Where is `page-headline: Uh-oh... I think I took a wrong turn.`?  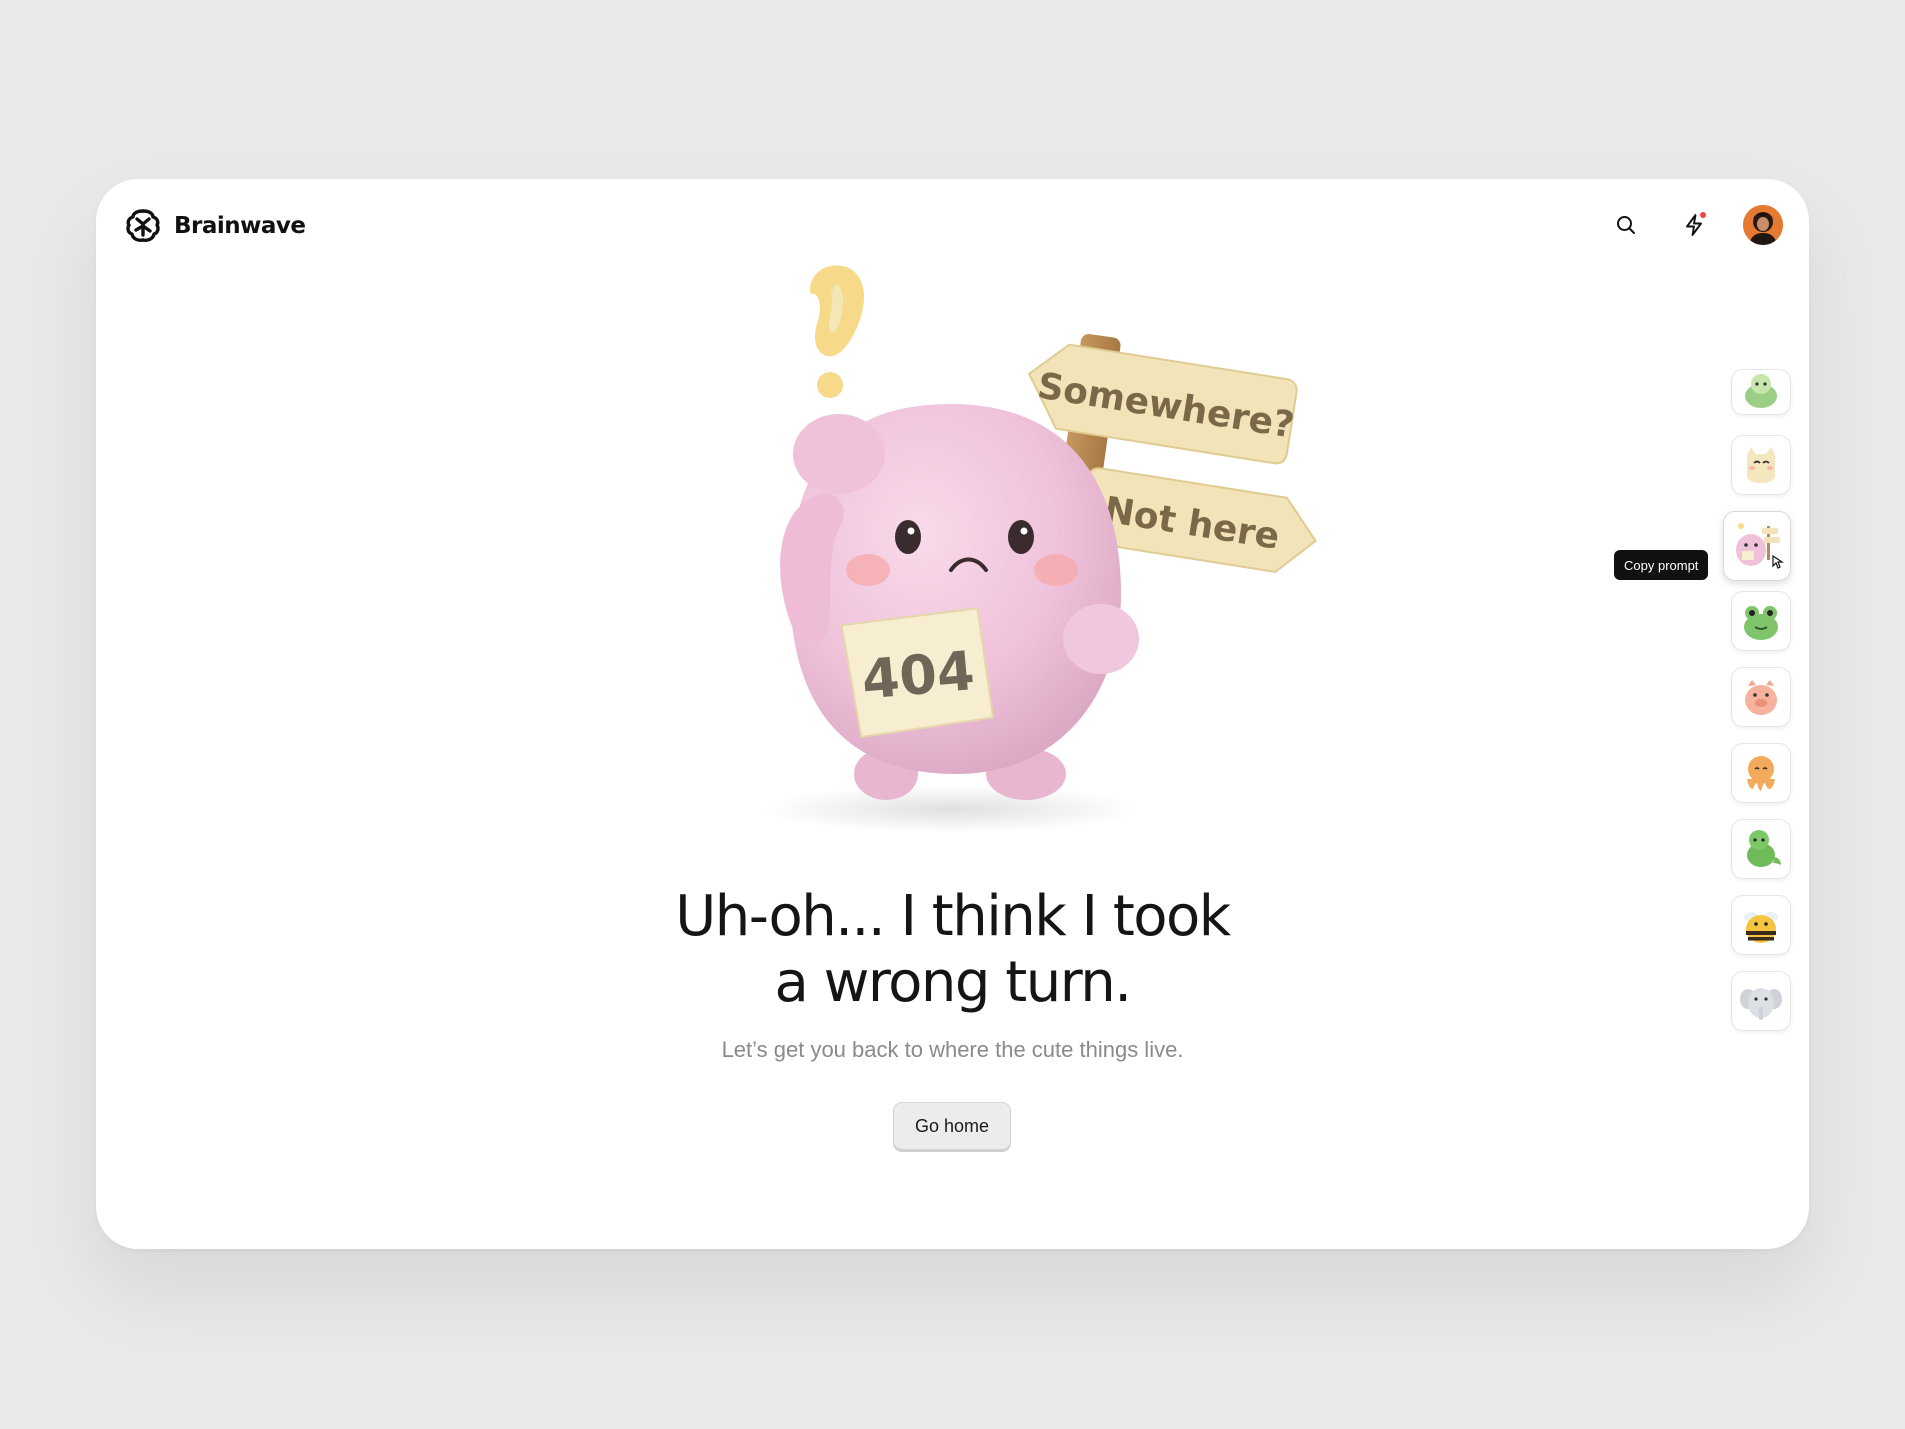 page-headline: Uh-oh... I think I took a wrong turn. is located at coordinates (952, 950).